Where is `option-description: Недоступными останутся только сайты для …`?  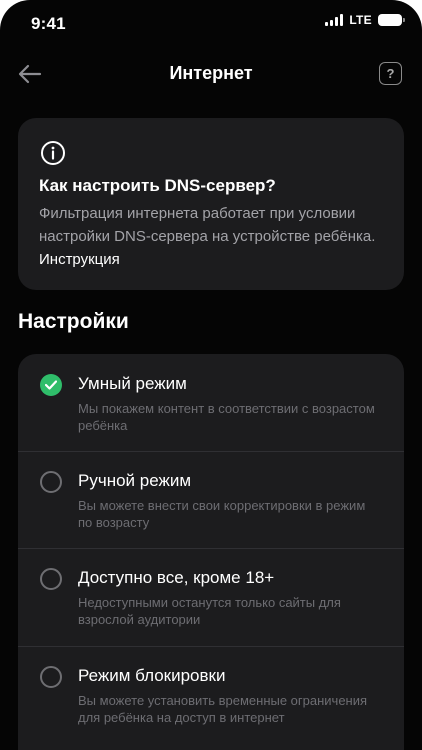 option-description: Недоступными останутся только сайты для … is located at coordinates (209, 611).